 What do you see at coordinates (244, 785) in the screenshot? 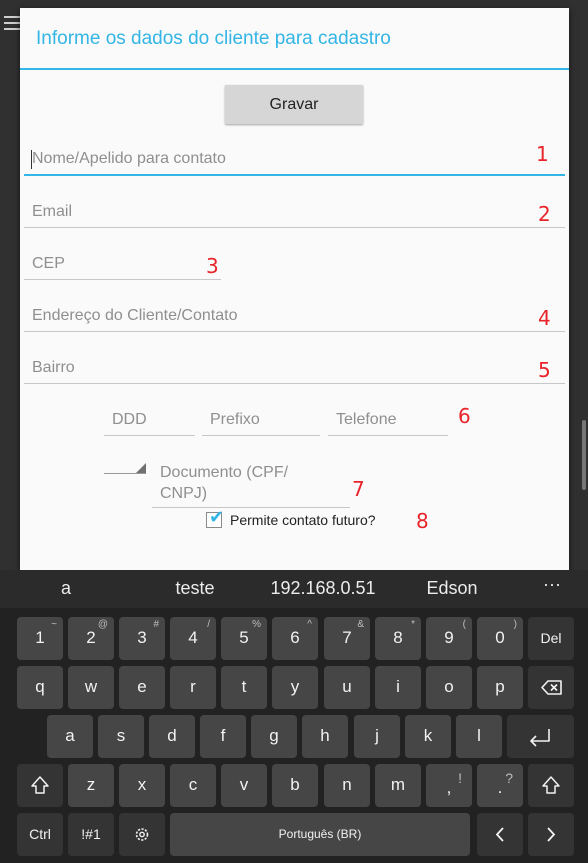
I see `key-v: v` at bounding box center [244, 785].